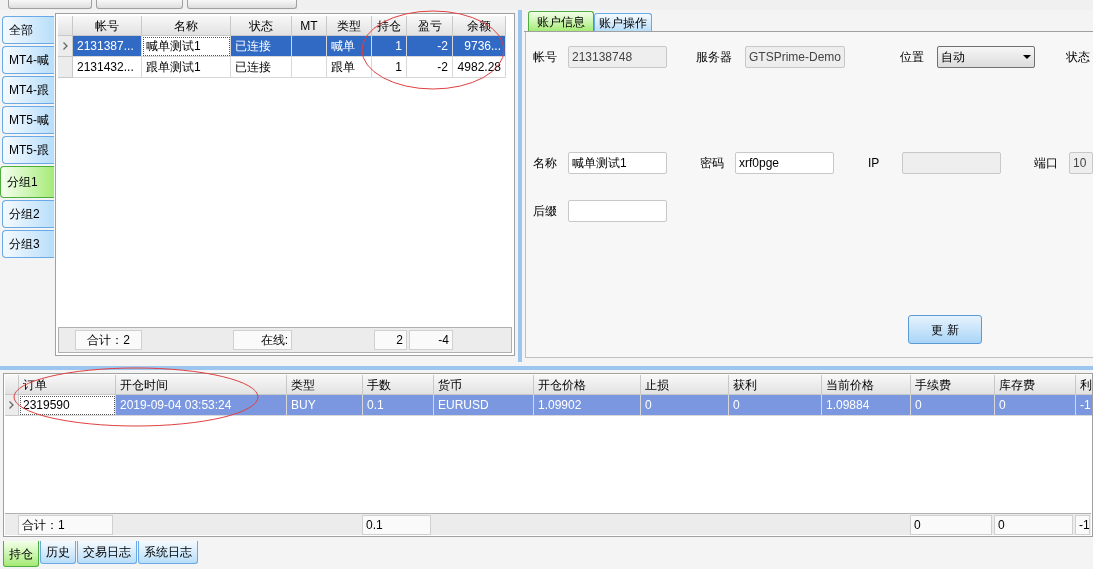 Image resolution: width=1093 pixels, height=569 pixels. What do you see at coordinates (396, 524) in the screenshot?
I see `summary-cell: 0.1` at bounding box center [396, 524].